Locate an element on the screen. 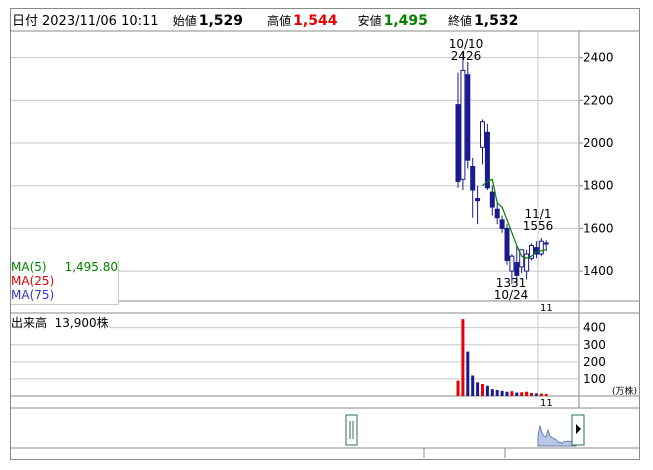 Image resolution: width=653 pixels, height=470 pixels. price-tick-label: 1800 is located at coordinates (598, 186).